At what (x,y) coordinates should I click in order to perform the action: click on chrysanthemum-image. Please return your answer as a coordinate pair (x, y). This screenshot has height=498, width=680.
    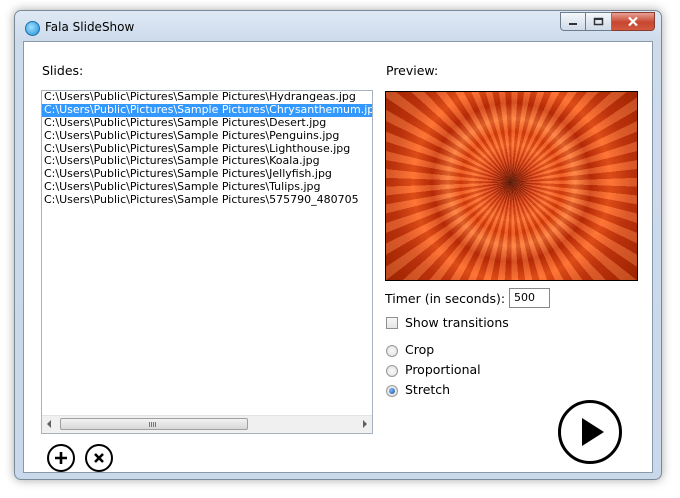
    Looking at the image, I should click on (511, 186).